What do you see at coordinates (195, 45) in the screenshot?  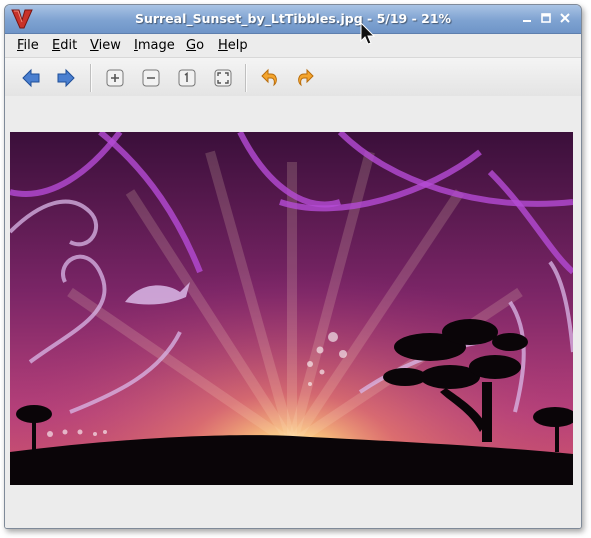 I see `menu-go: Go` at bounding box center [195, 45].